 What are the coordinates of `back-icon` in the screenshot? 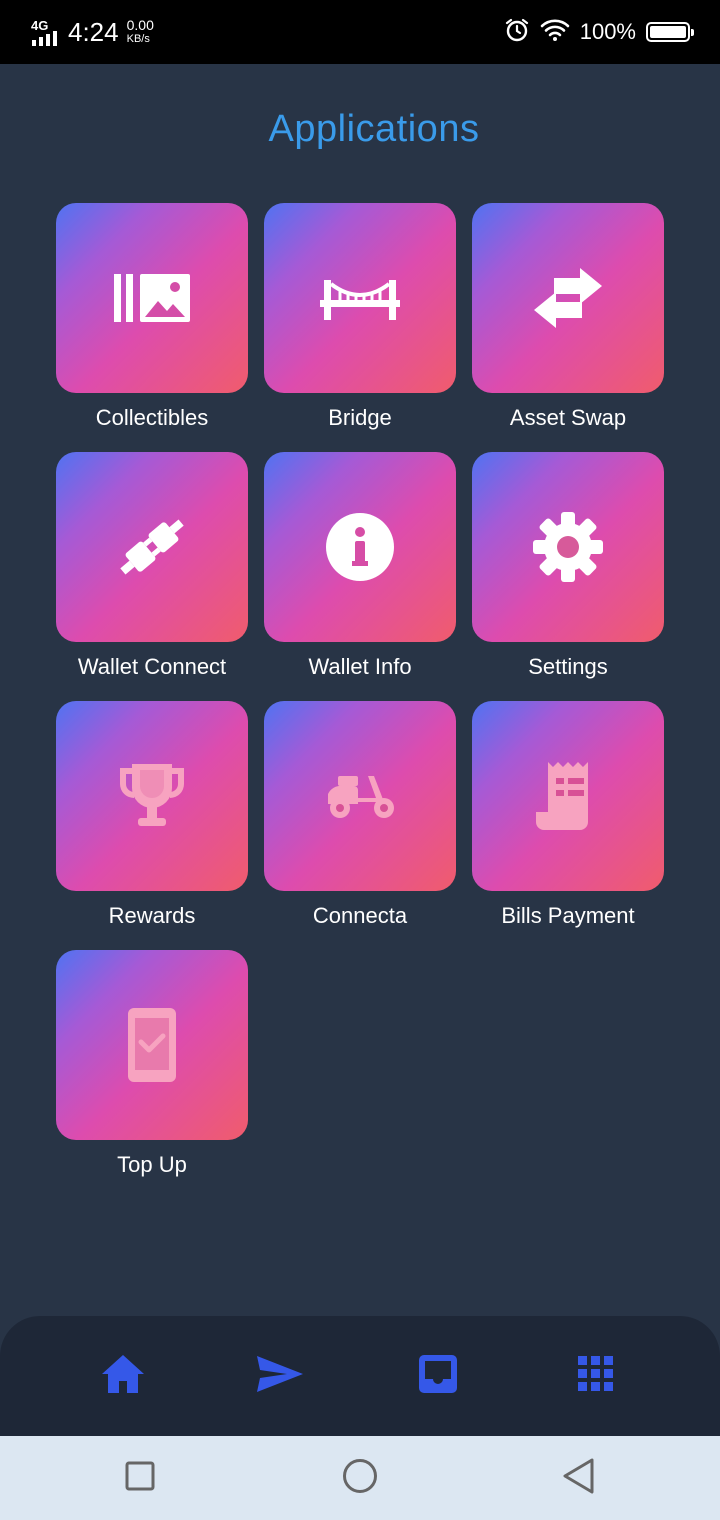 It's located at (578, 1478).